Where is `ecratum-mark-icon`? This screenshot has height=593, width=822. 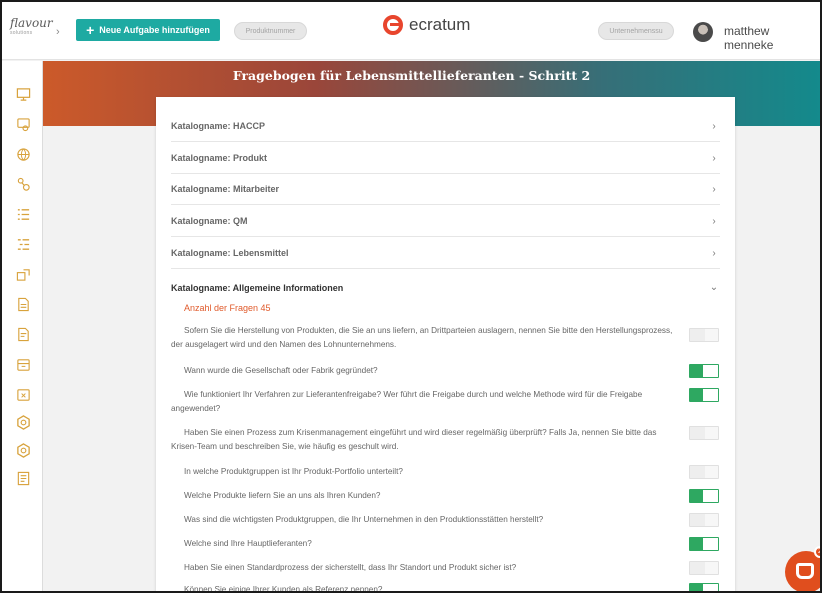 ecratum-mark-icon is located at coordinates (393, 25).